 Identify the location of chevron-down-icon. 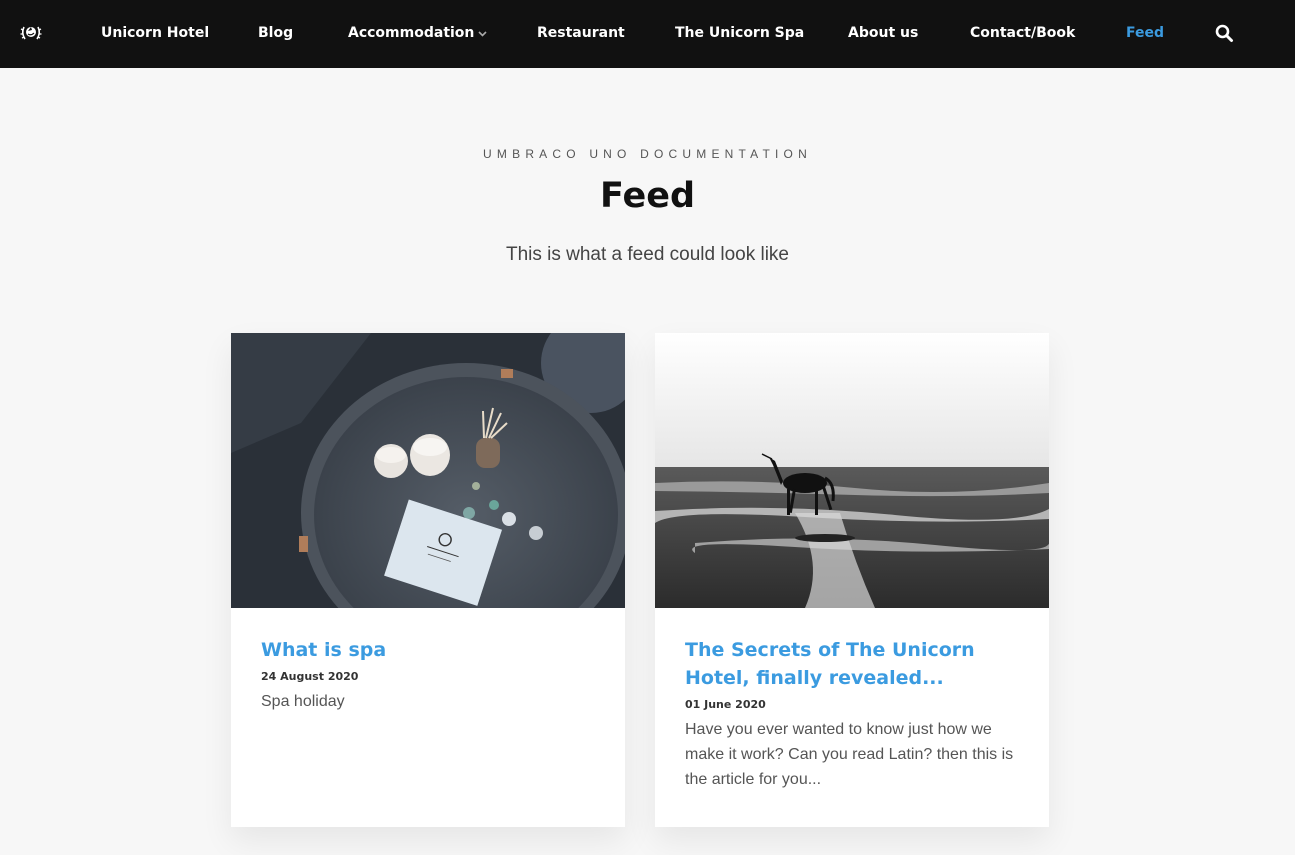
(482, 33).